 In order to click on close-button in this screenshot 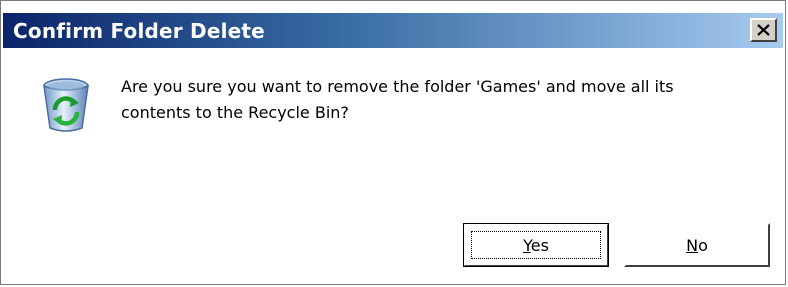, I will do `click(763, 30)`.